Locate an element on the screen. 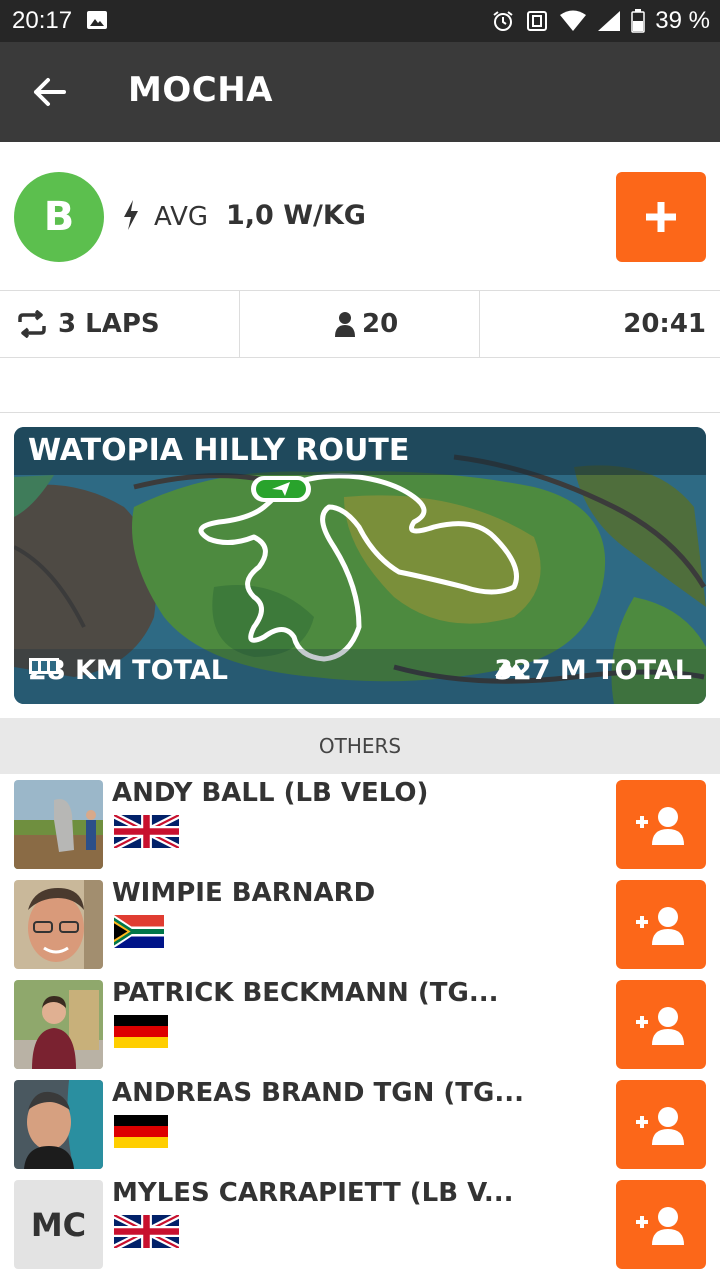 The image size is (720, 1280). rider-count-icon is located at coordinates (345, 324).